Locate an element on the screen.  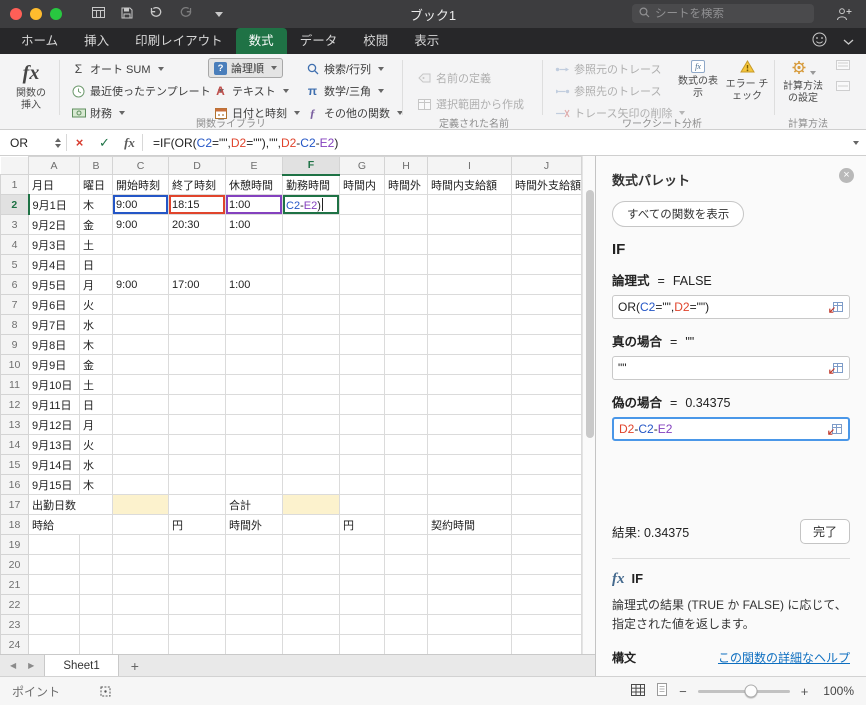
logical-button: ? 論理順 is located at coordinates (245, 68).